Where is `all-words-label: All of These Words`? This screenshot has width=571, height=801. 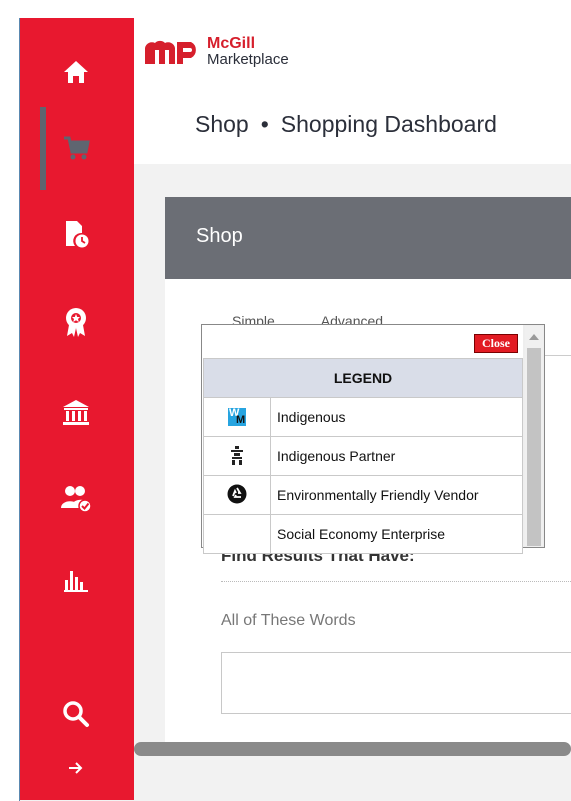
all-words-label: All of These Words is located at coordinates (288, 620).